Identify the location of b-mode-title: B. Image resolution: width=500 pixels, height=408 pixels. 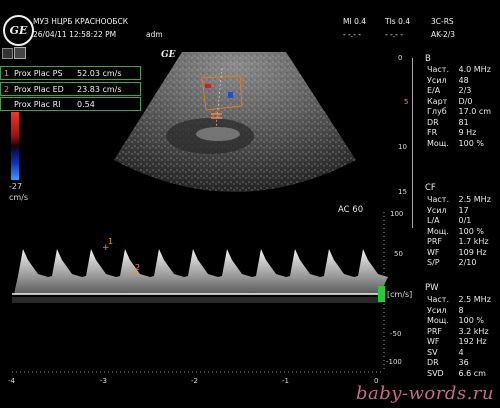
(428, 59).